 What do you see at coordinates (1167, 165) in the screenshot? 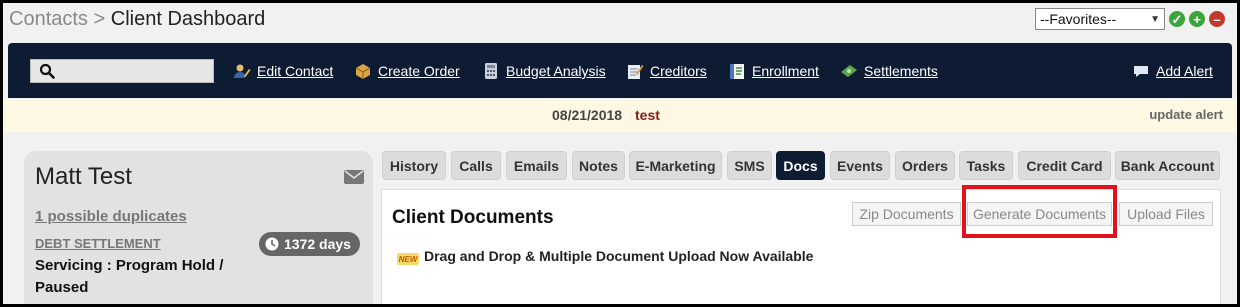
I see `tab-bank-account: Bank Account` at bounding box center [1167, 165].